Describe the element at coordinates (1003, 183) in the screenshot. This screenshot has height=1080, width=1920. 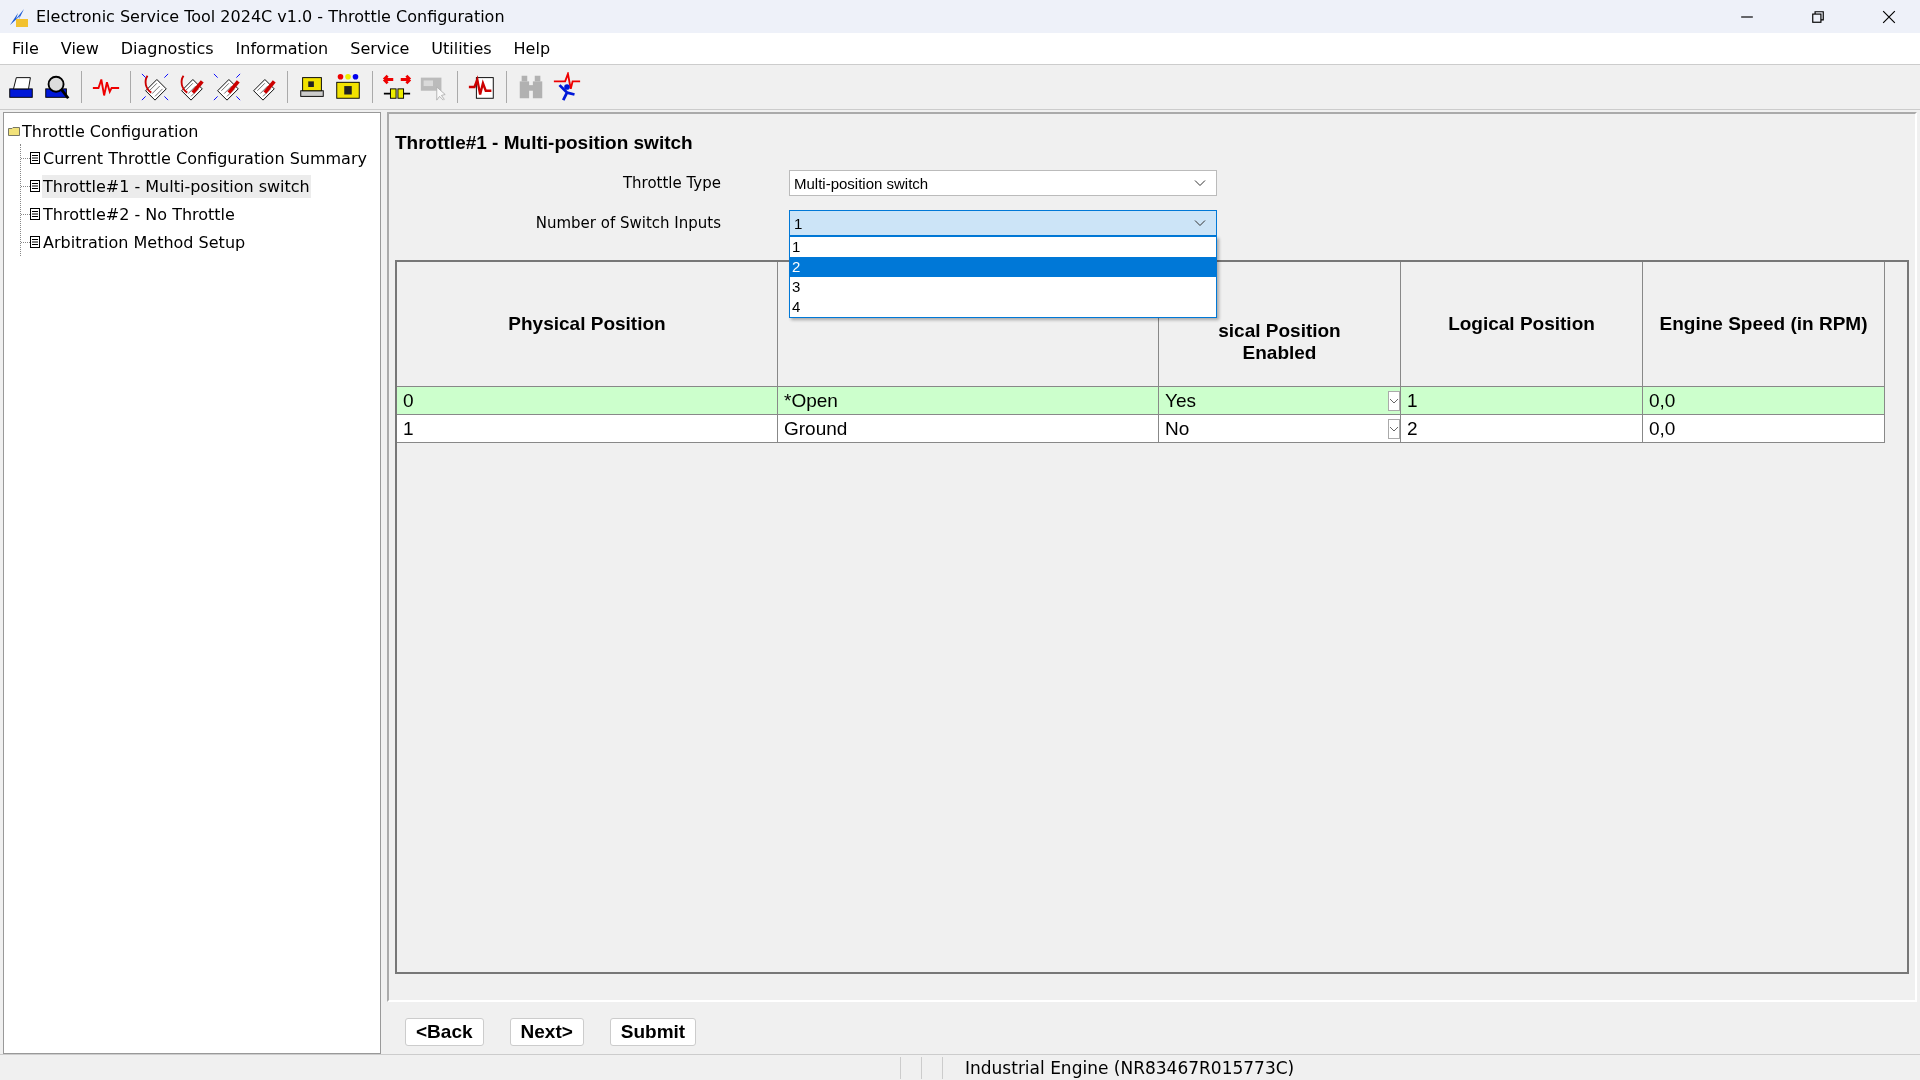
I see `dropdown-field: Multi-position switch` at that location.